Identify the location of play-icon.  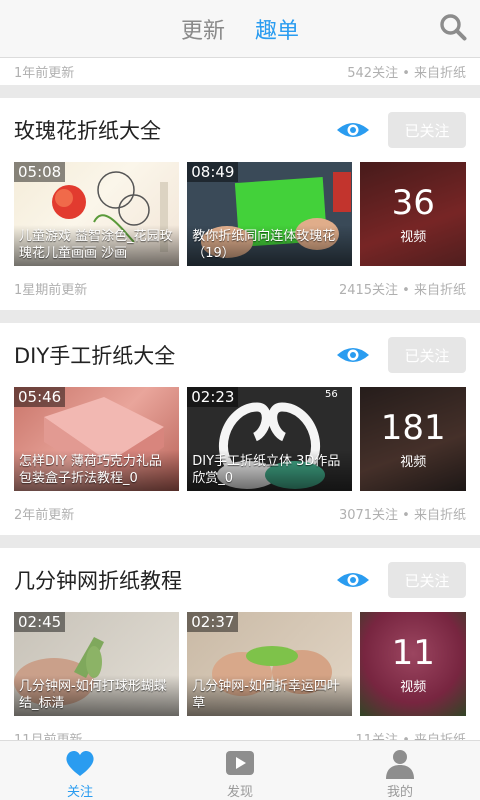
(240, 763).